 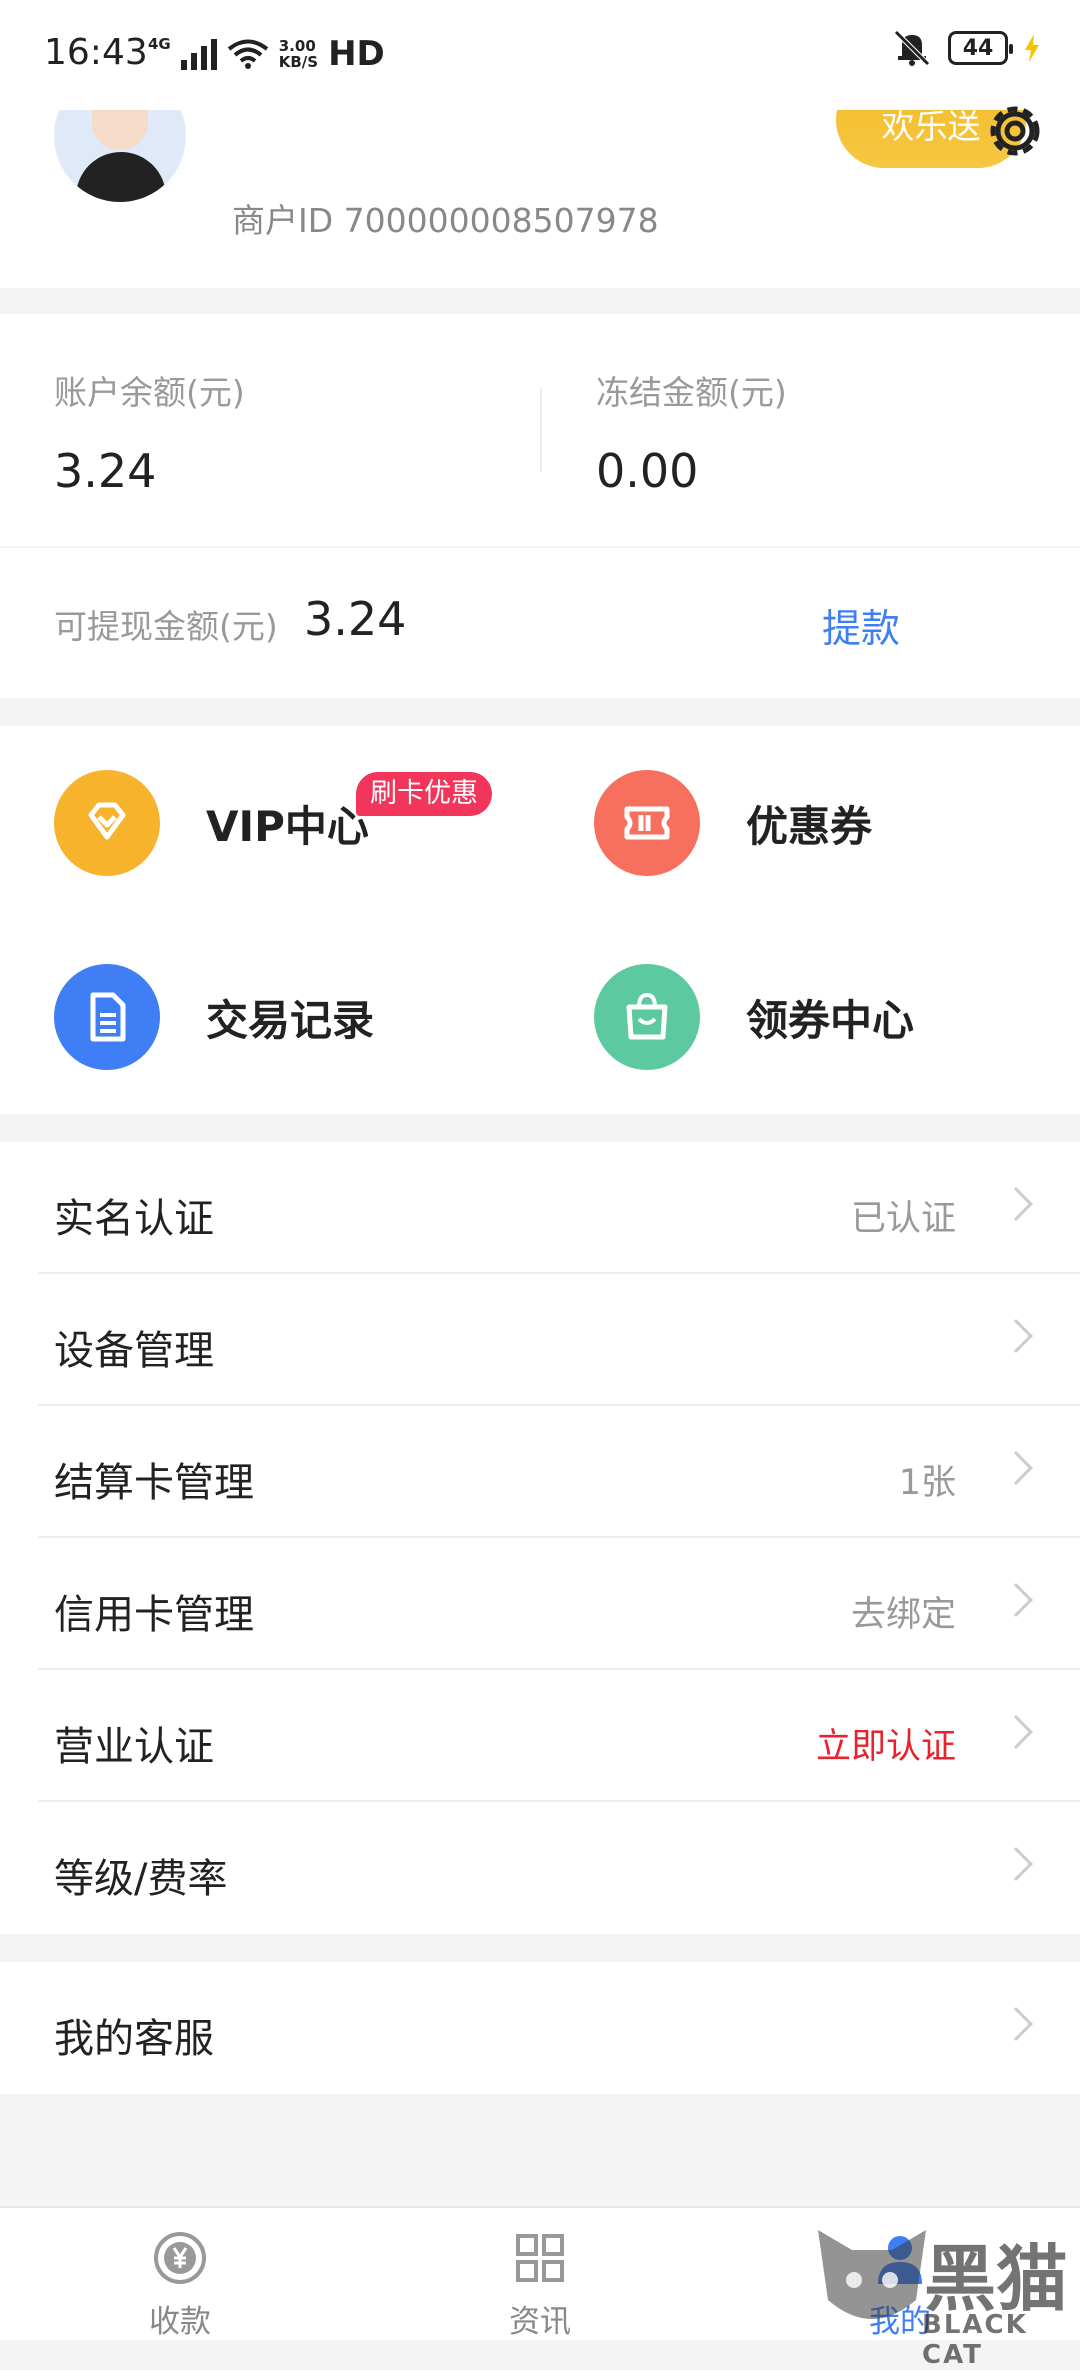 What do you see at coordinates (540, 1604) in the screenshot?
I see `list-item-credit-card: 信用卡管理 去绑定` at bounding box center [540, 1604].